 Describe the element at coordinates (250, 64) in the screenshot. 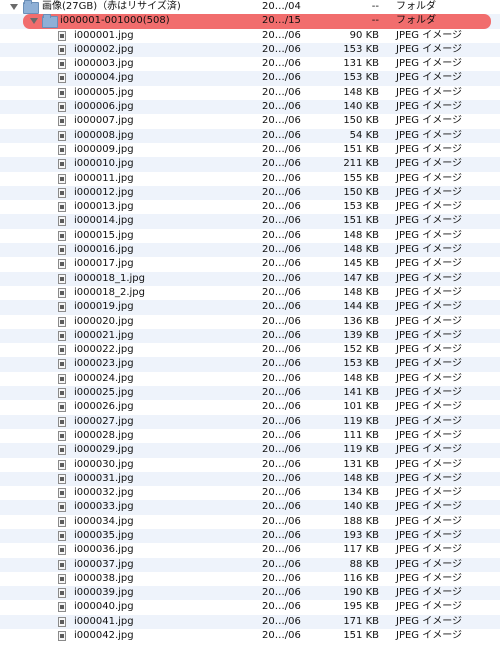

I see `file-row: i000003.jpg 20…/06 131 KB JPEG イメージ` at that location.